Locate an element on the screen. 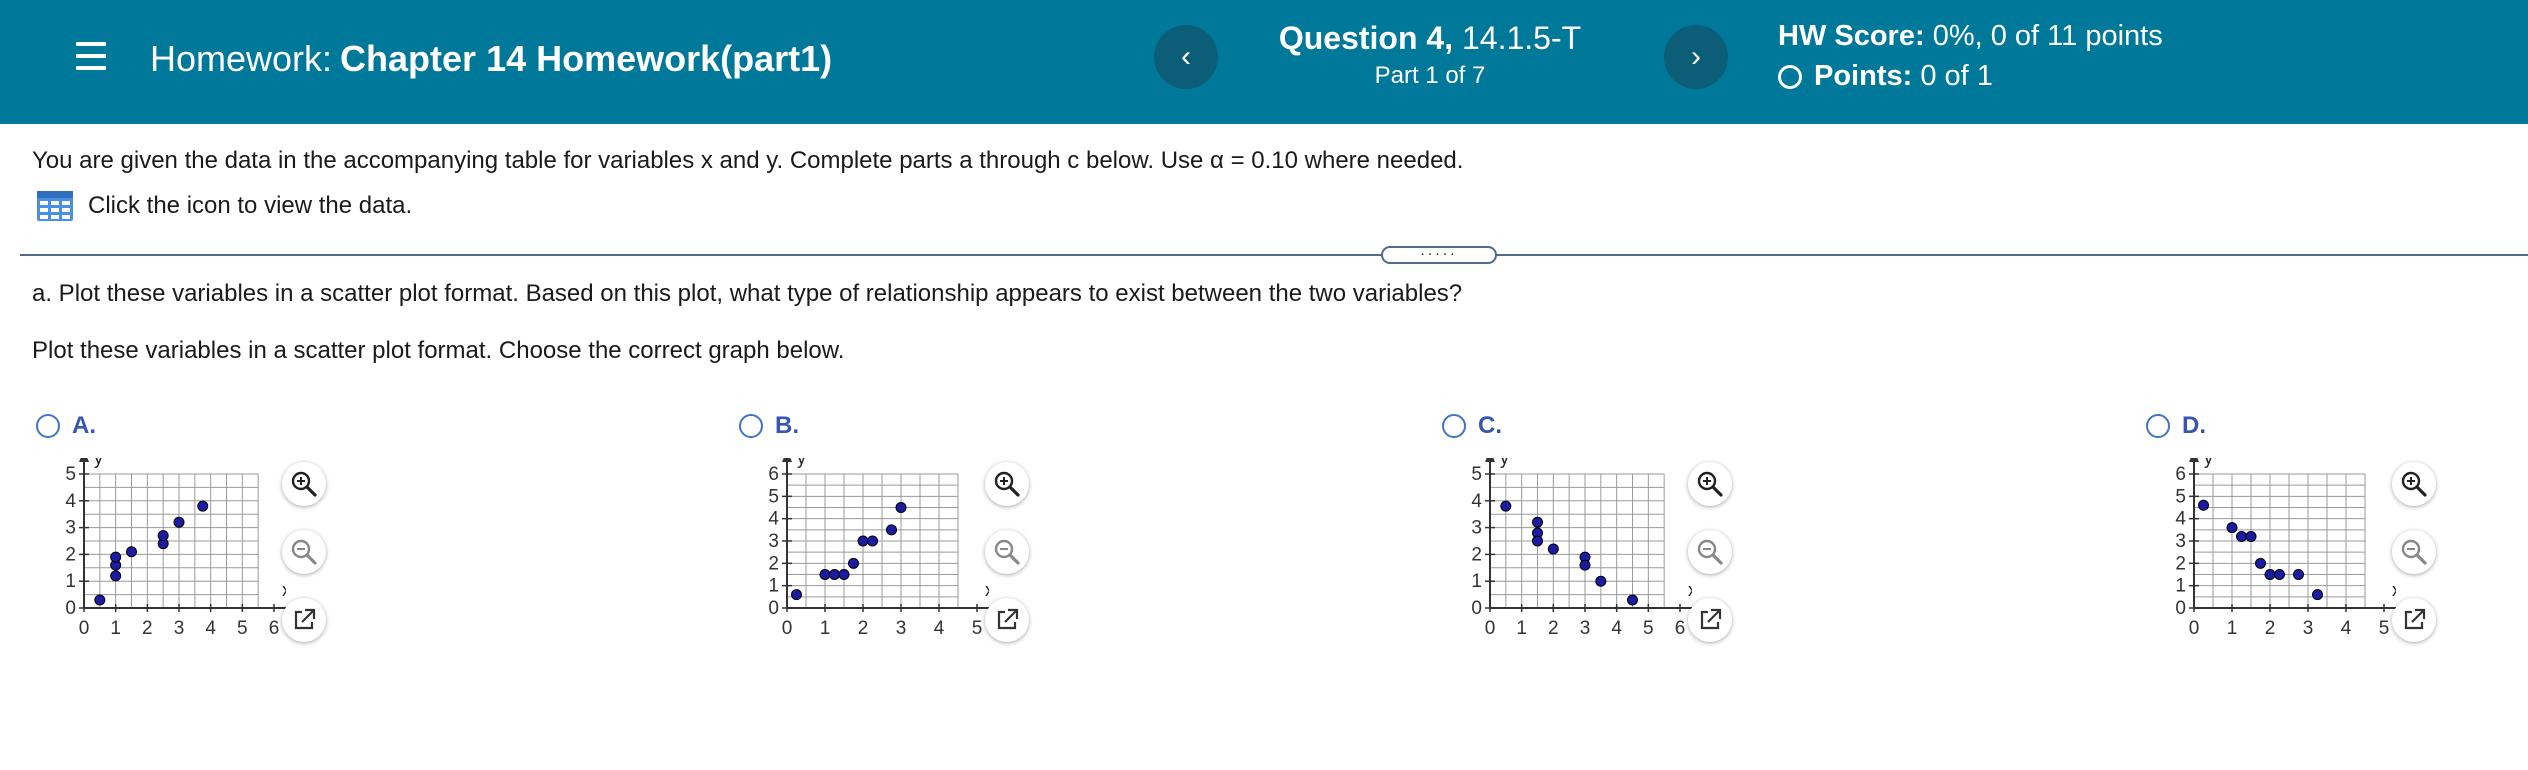 This screenshot has height=770, width=2528. option-a-popout-button is located at coordinates (304, 620).